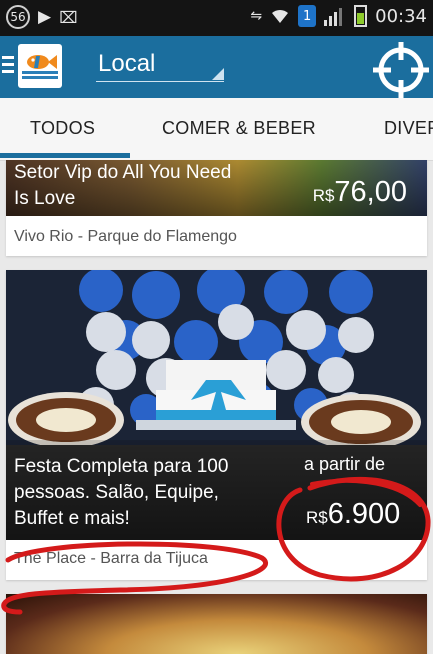 The image size is (433, 654). I want to click on app-logo, so click(40, 66).